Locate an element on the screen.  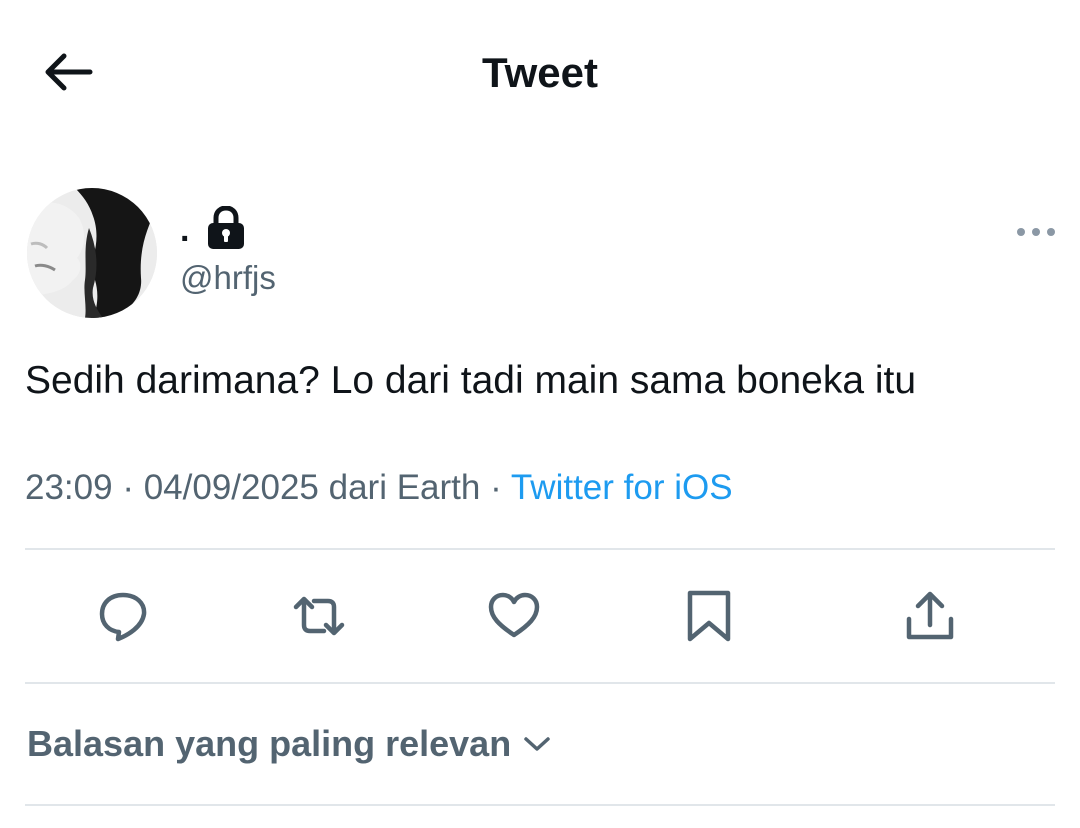
page-title: Tweet is located at coordinates (540, 72).